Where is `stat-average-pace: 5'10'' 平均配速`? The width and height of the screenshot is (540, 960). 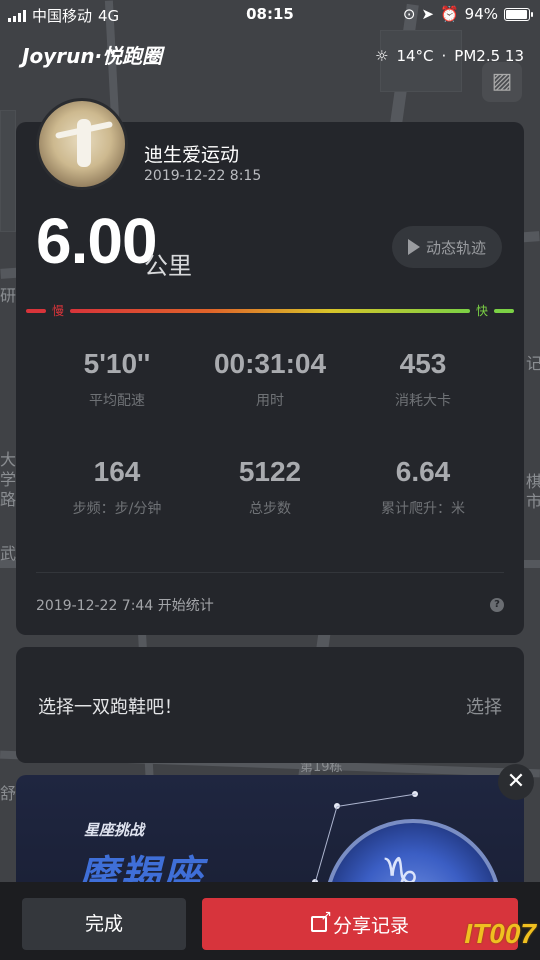 stat-average-pace: 5'10'' 平均配速 is located at coordinates (117, 379).